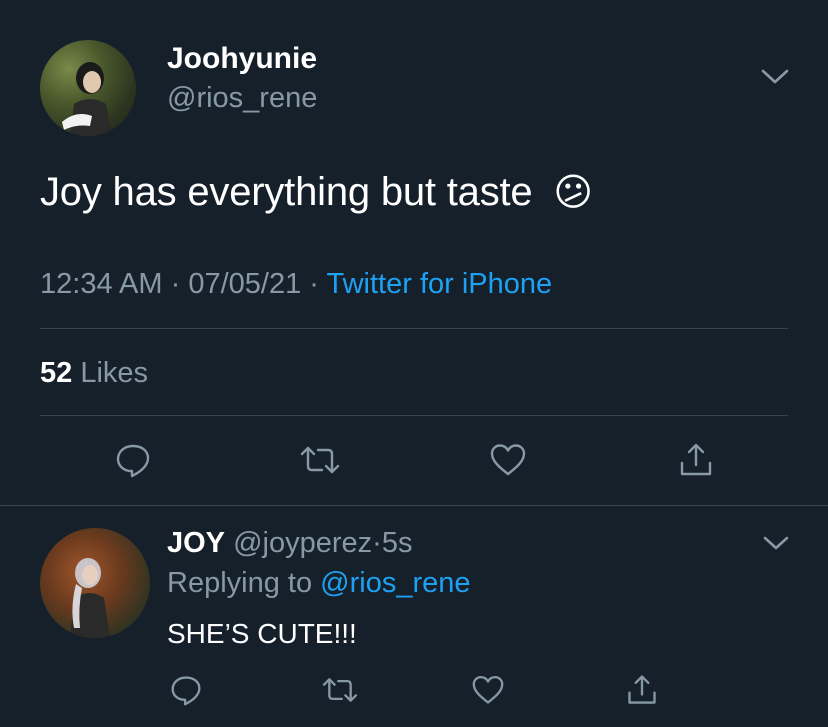 This screenshot has height=727, width=828. I want to click on likes-count: 52, so click(56, 373).